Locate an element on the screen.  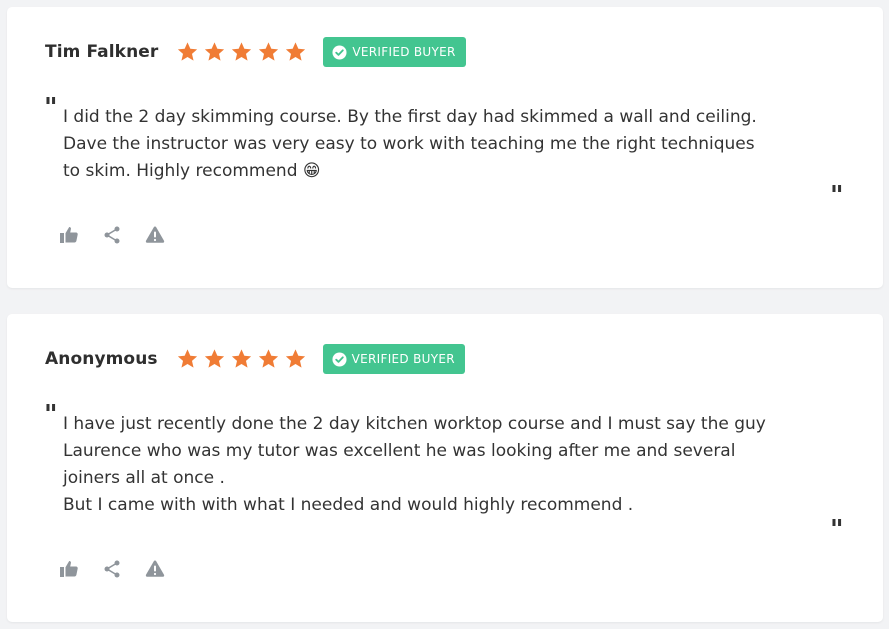
reviewer-name: Tim Falkner is located at coordinates (102, 52).